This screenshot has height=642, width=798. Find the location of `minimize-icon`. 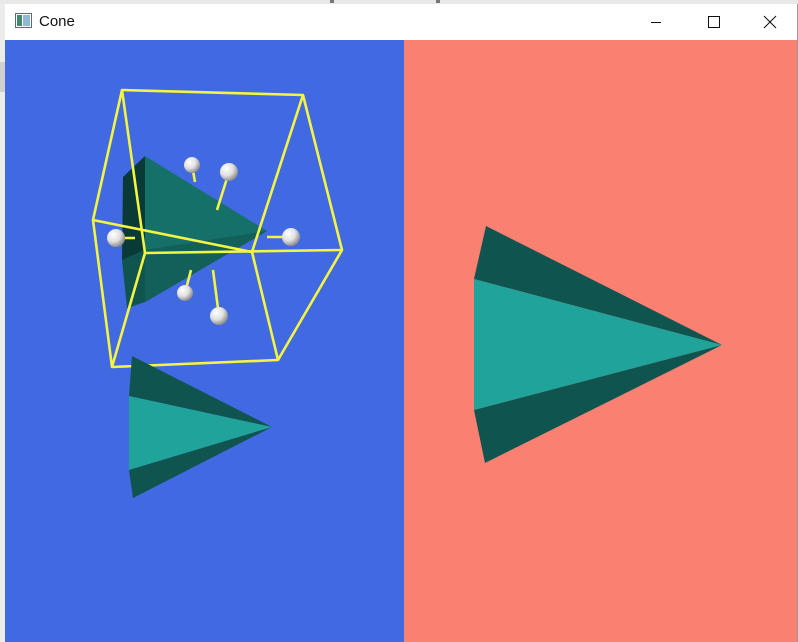

minimize-icon is located at coordinates (656, 22).